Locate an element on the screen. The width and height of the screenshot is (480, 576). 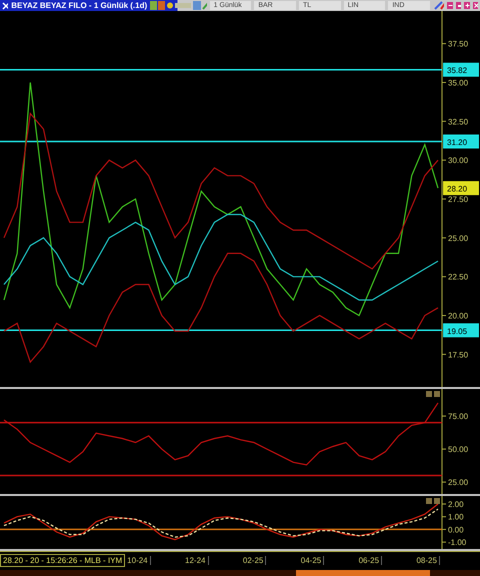
axis-tick-label: 75.00 is located at coordinates (455, 417).